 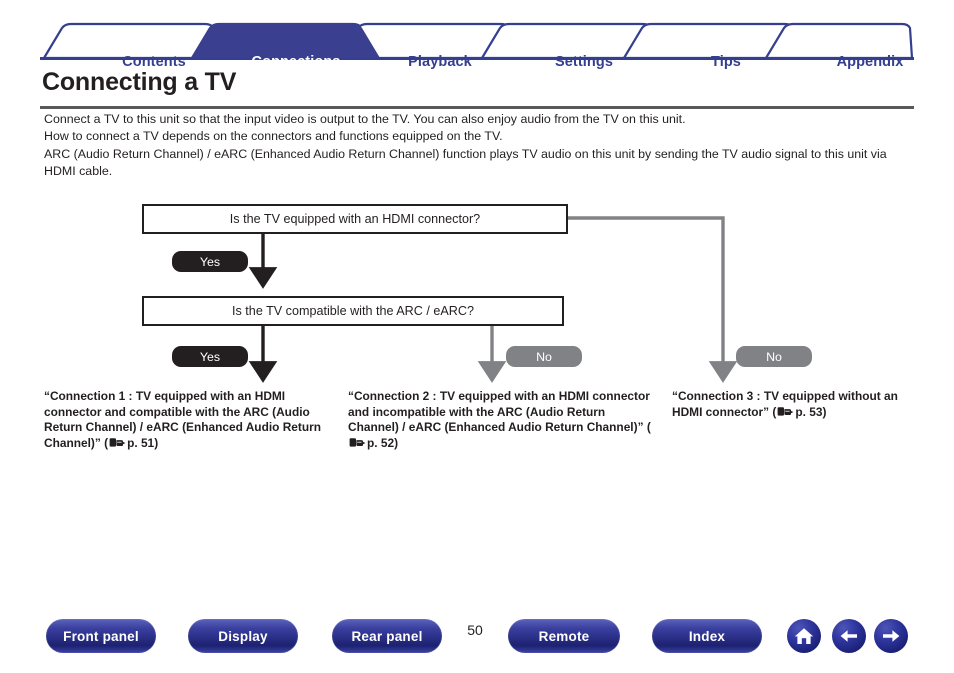 What do you see at coordinates (475, 630) in the screenshot?
I see `page-number: 50` at bounding box center [475, 630].